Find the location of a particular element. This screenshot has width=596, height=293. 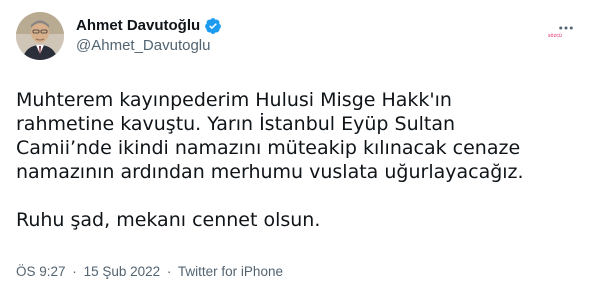

avatar-photo-icon is located at coordinates (40, 36).